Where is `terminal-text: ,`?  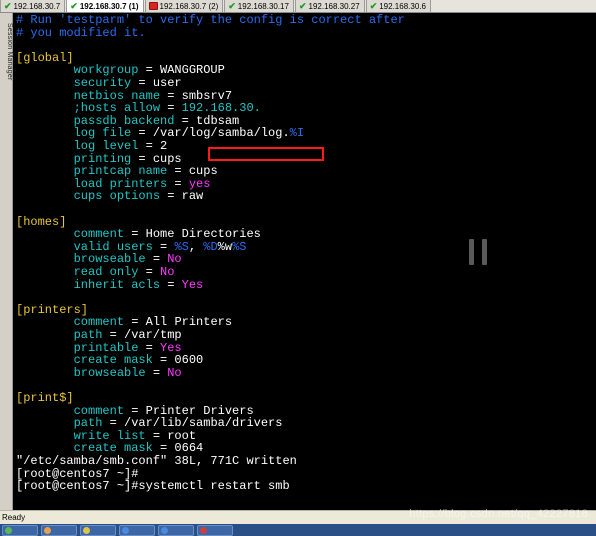
terminal-text: , is located at coordinates (196, 246).